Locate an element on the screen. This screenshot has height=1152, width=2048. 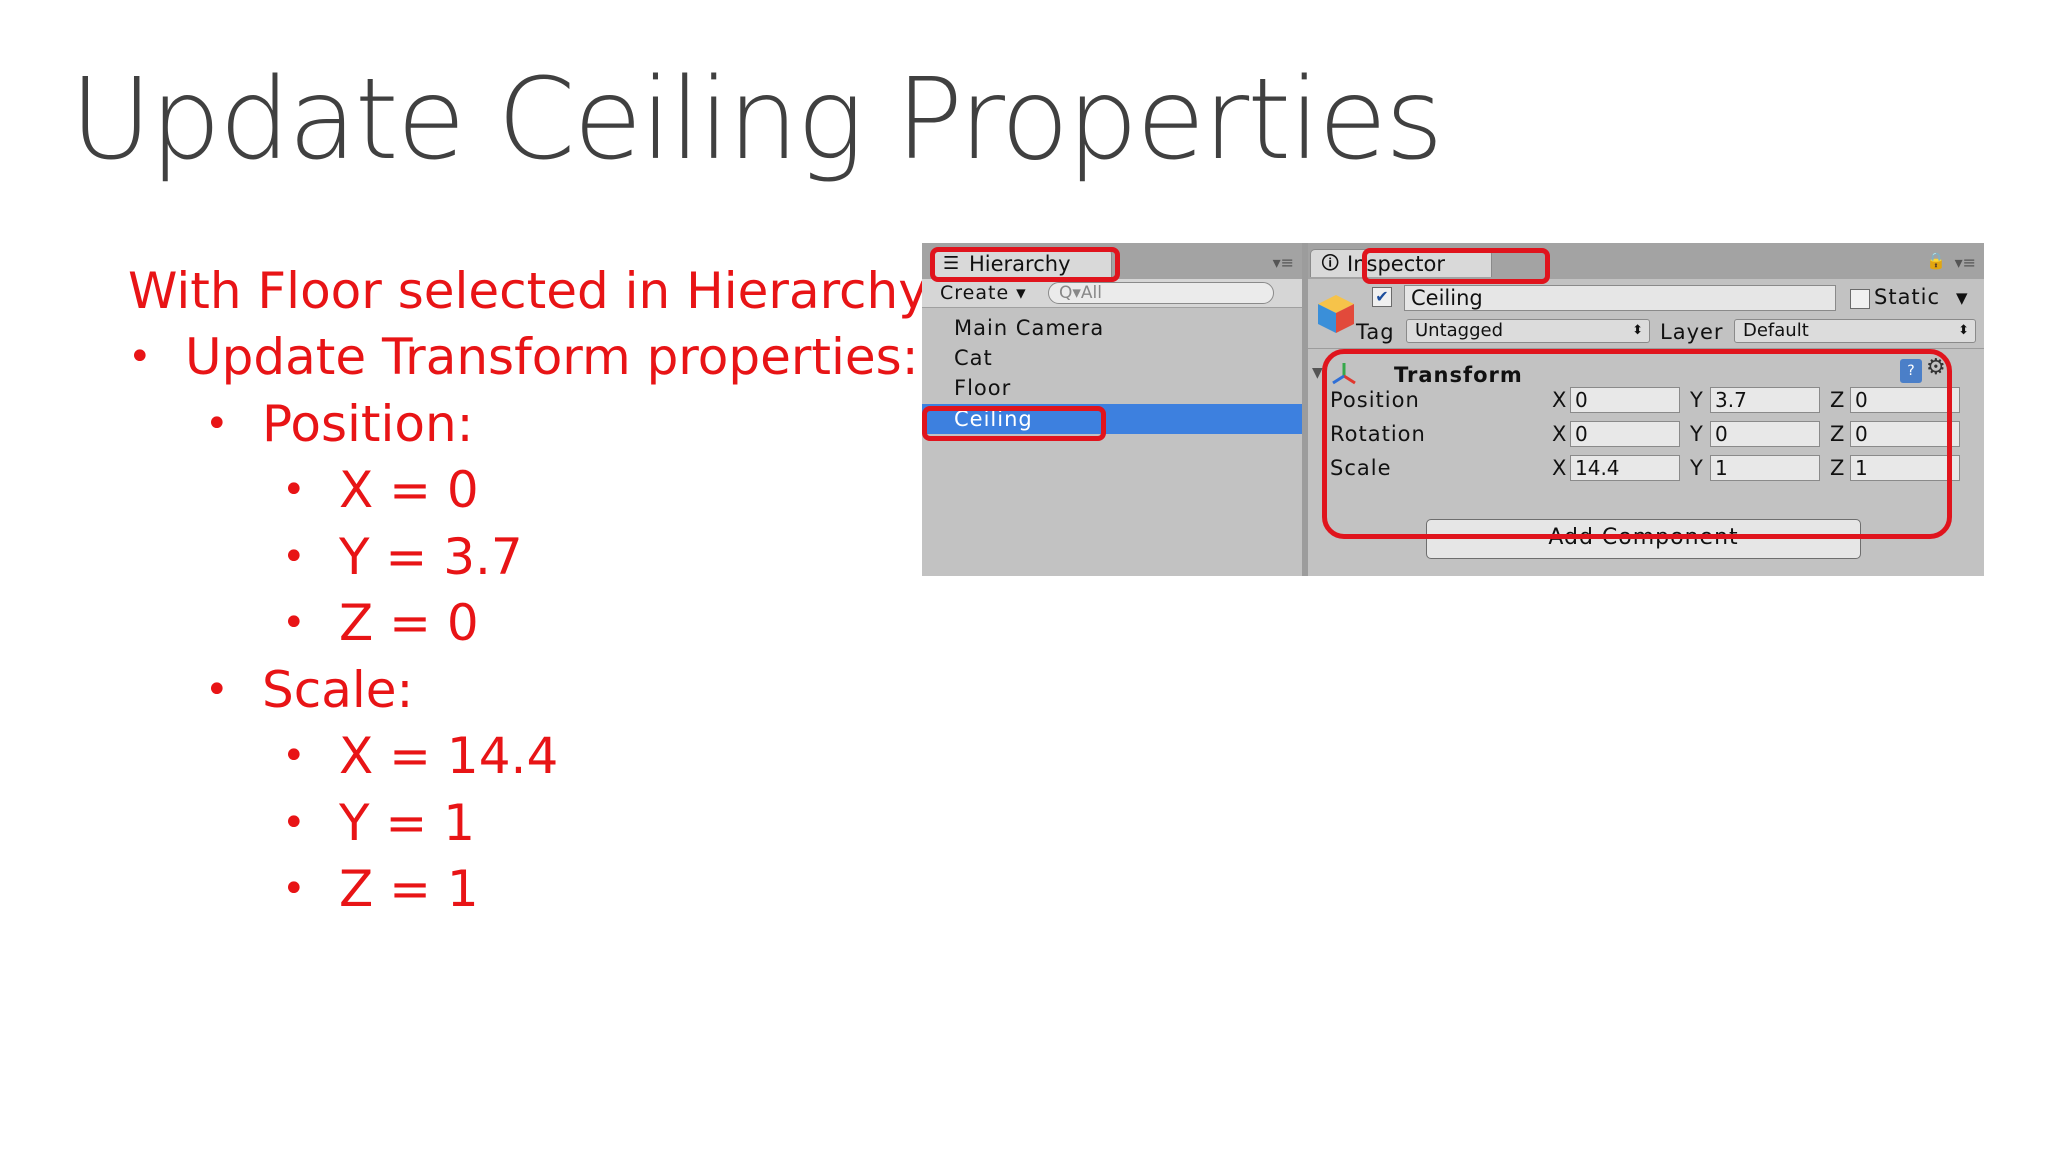
highlight-box-inspector-tab is located at coordinates (1456, 266).